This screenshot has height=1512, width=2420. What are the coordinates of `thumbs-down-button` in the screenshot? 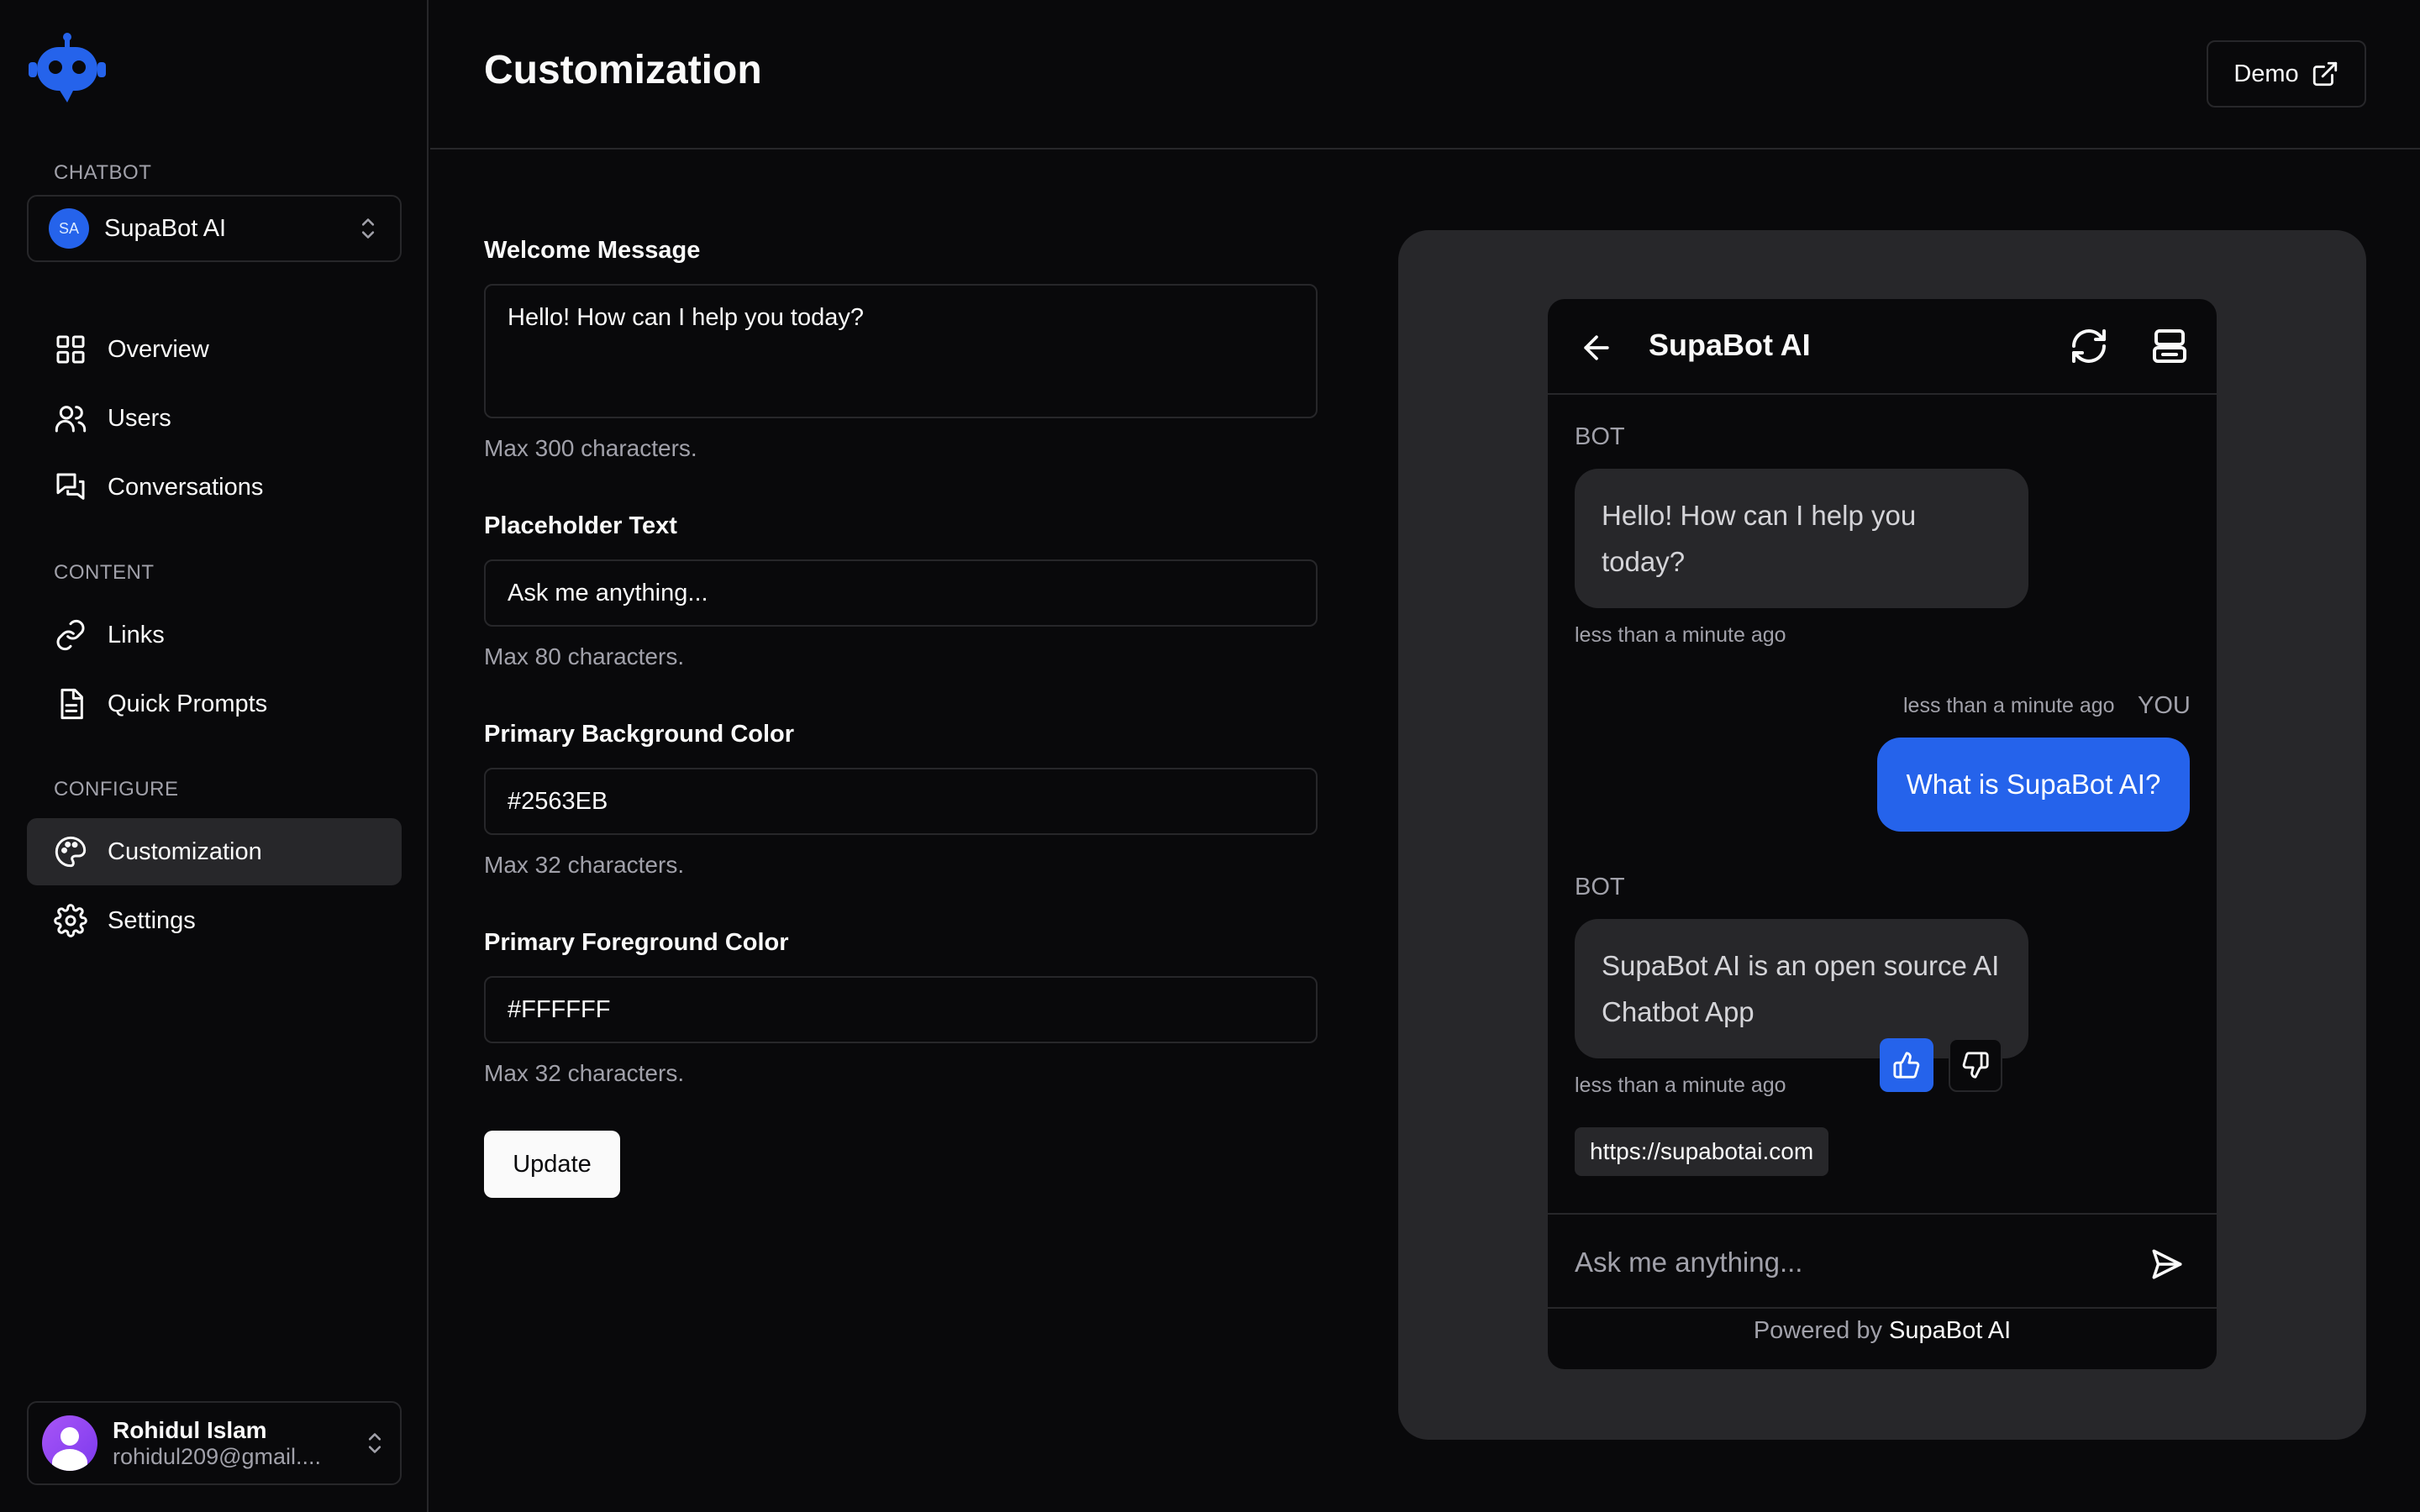 It's located at (1976, 1065).